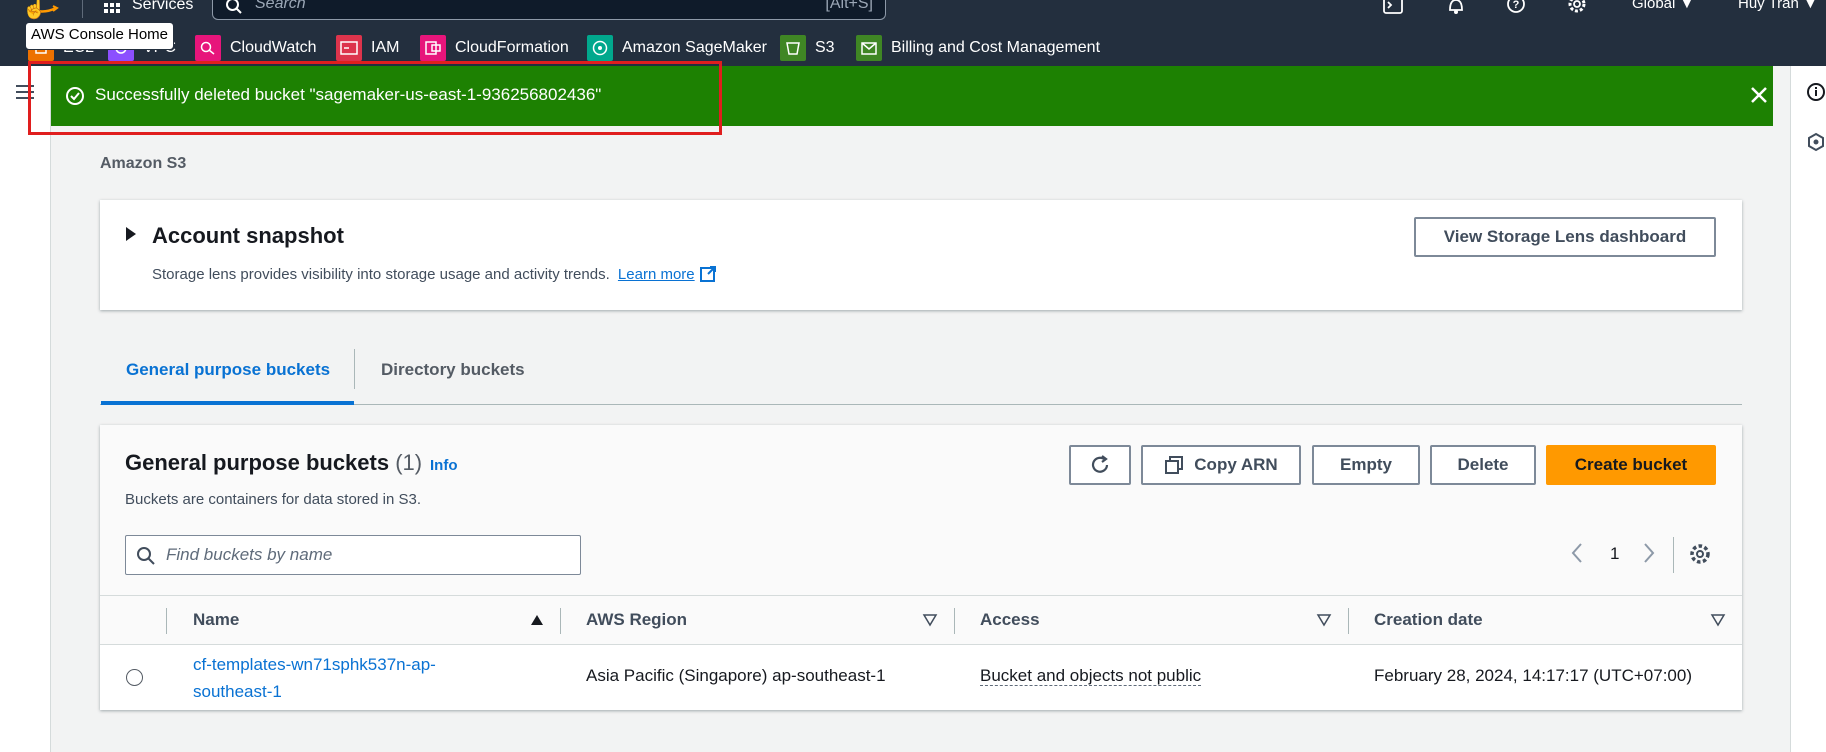 This screenshot has width=1826, height=752. I want to click on cloudformation-icon, so click(433, 48).